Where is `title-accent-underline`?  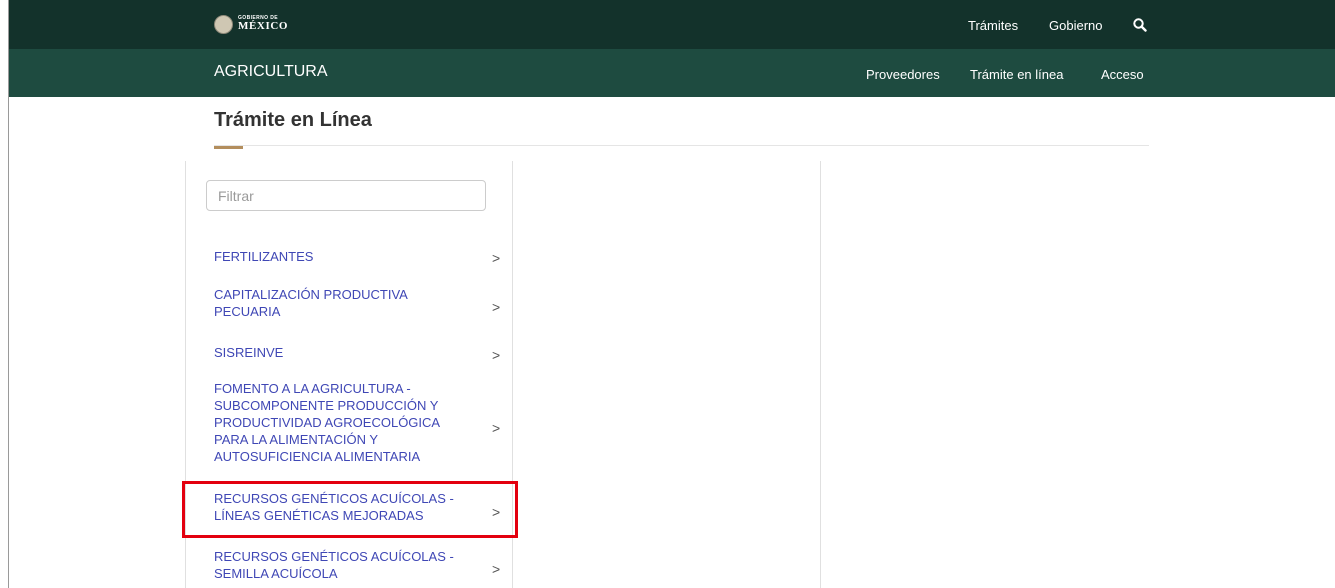 title-accent-underline is located at coordinates (228, 147).